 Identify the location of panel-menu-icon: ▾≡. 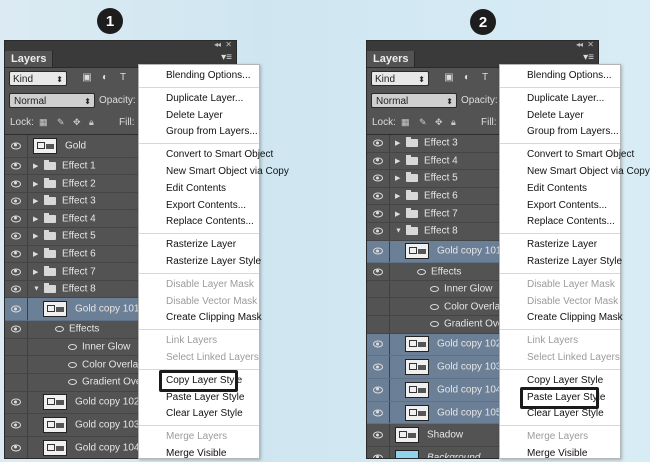
(588, 57).